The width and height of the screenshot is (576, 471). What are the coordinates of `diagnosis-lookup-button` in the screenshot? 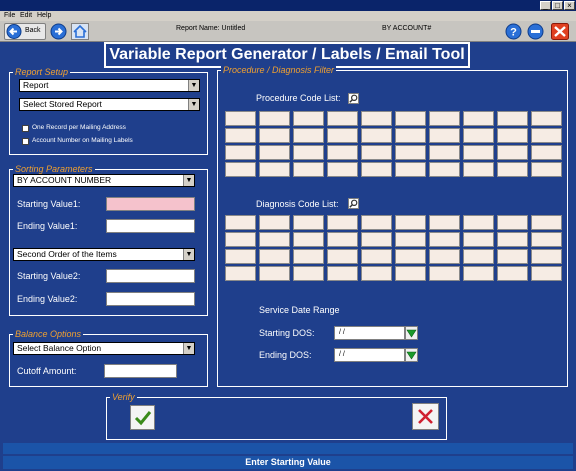 It's located at (353, 203).